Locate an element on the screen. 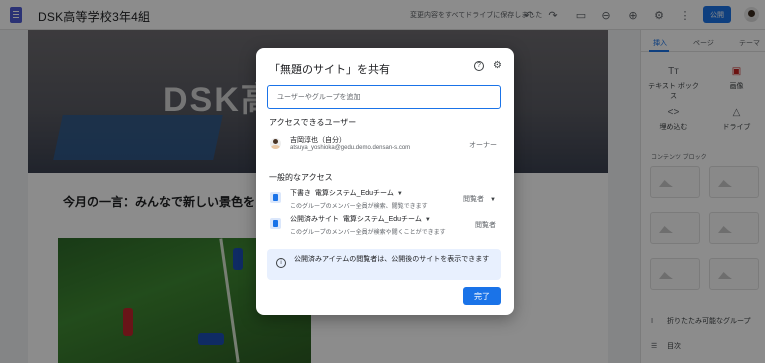  done-button: 完了 is located at coordinates (482, 296).